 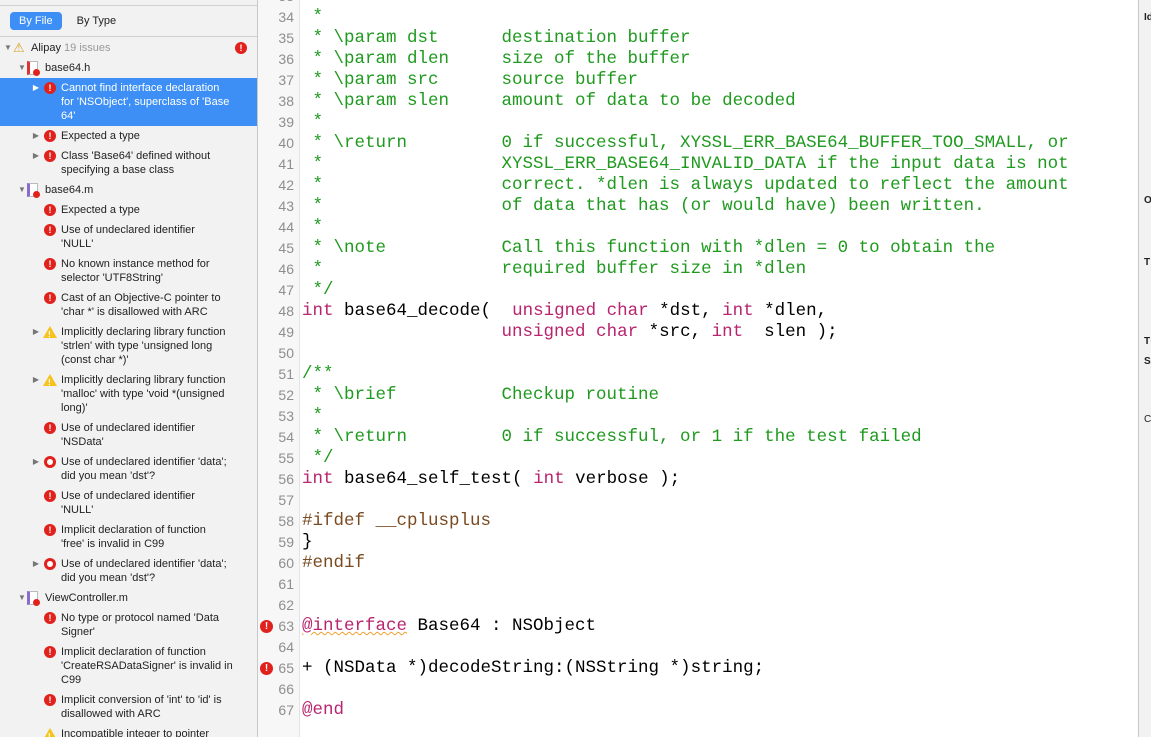 I want to click on code-token: }, so click(x=307, y=542).